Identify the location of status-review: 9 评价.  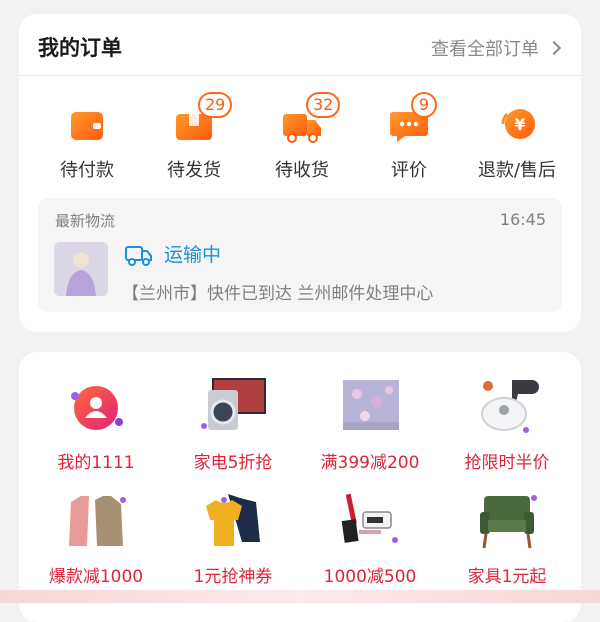
(409, 137).